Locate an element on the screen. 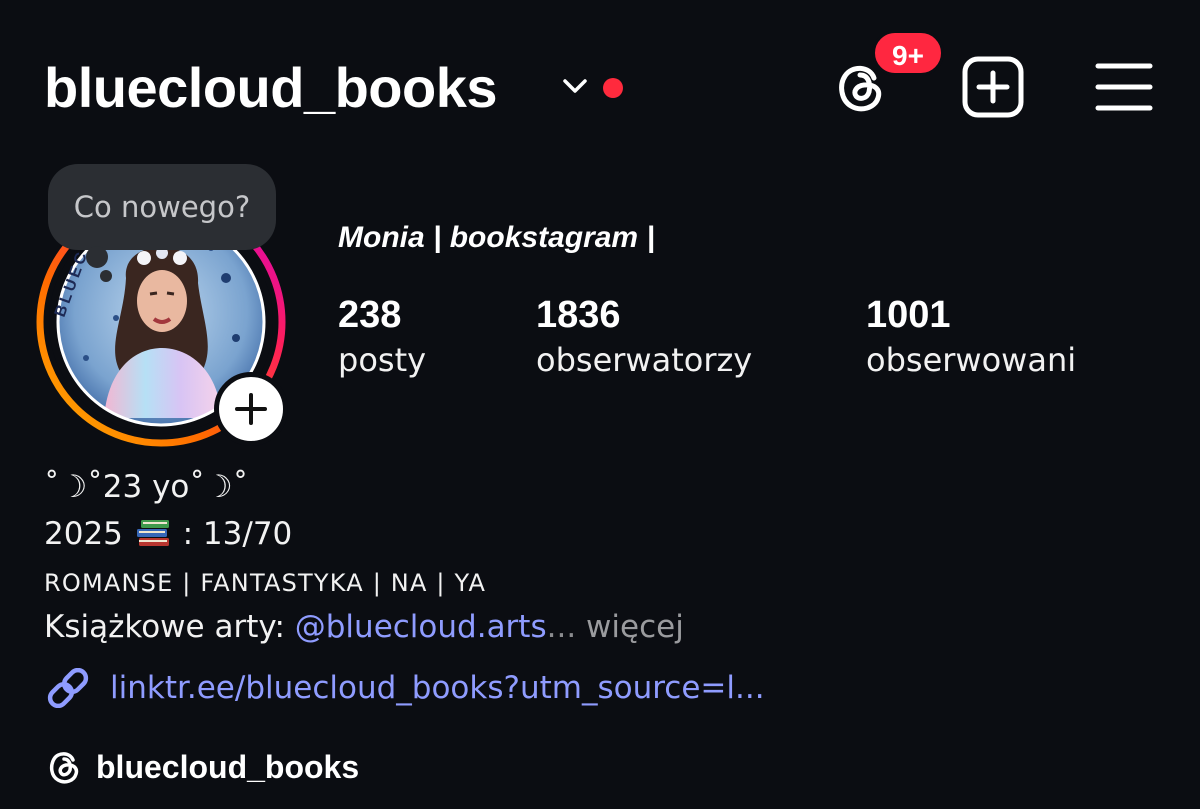  bio-line-reading-goal: 2025 : 13/70 is located at coordinates (168, 534).